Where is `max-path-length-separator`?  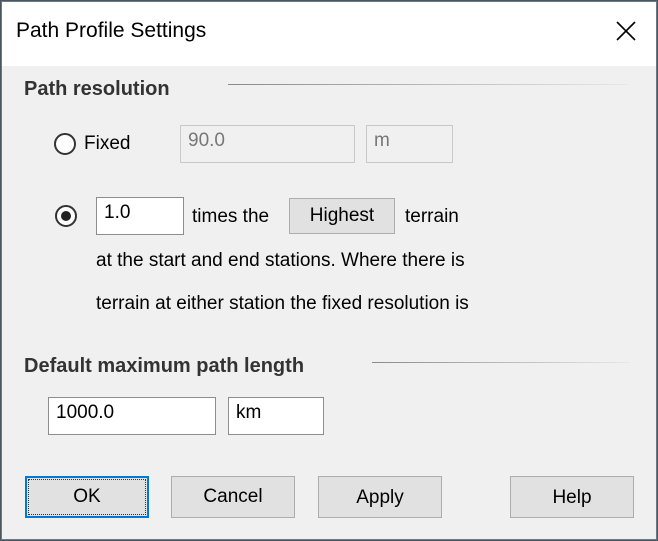
max-path-length-separator is located at coordinates (501, 362).